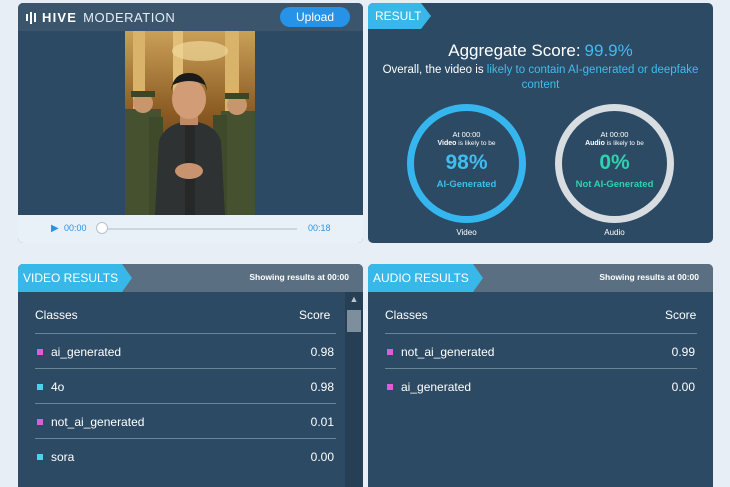 The height and width of the screenshot is (487, 730). I want to click on video-results-scrollbar: ▲, so click(354, 389).